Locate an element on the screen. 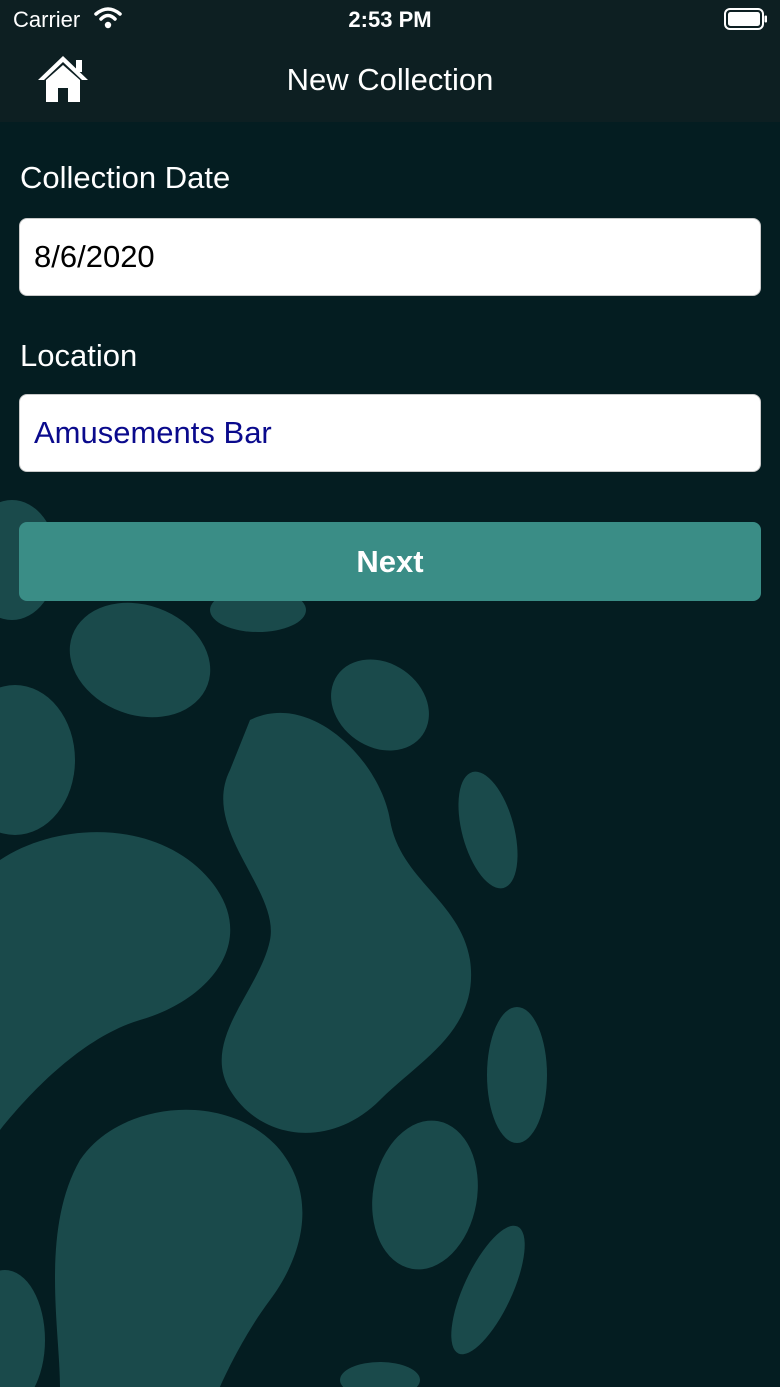 This screenshot has width=780, height=1387. status-time: 2:53 PM is located at coordinates (390, 19).